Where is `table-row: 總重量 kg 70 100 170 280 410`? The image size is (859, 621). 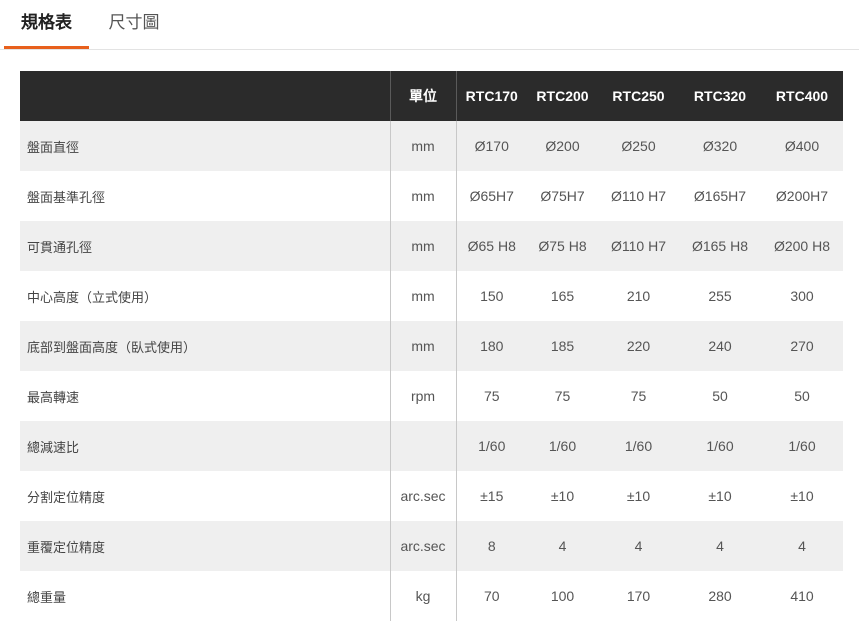
table-row: 總重量 kg 70 100 170 280 410 is located at coordinates (431, 596).